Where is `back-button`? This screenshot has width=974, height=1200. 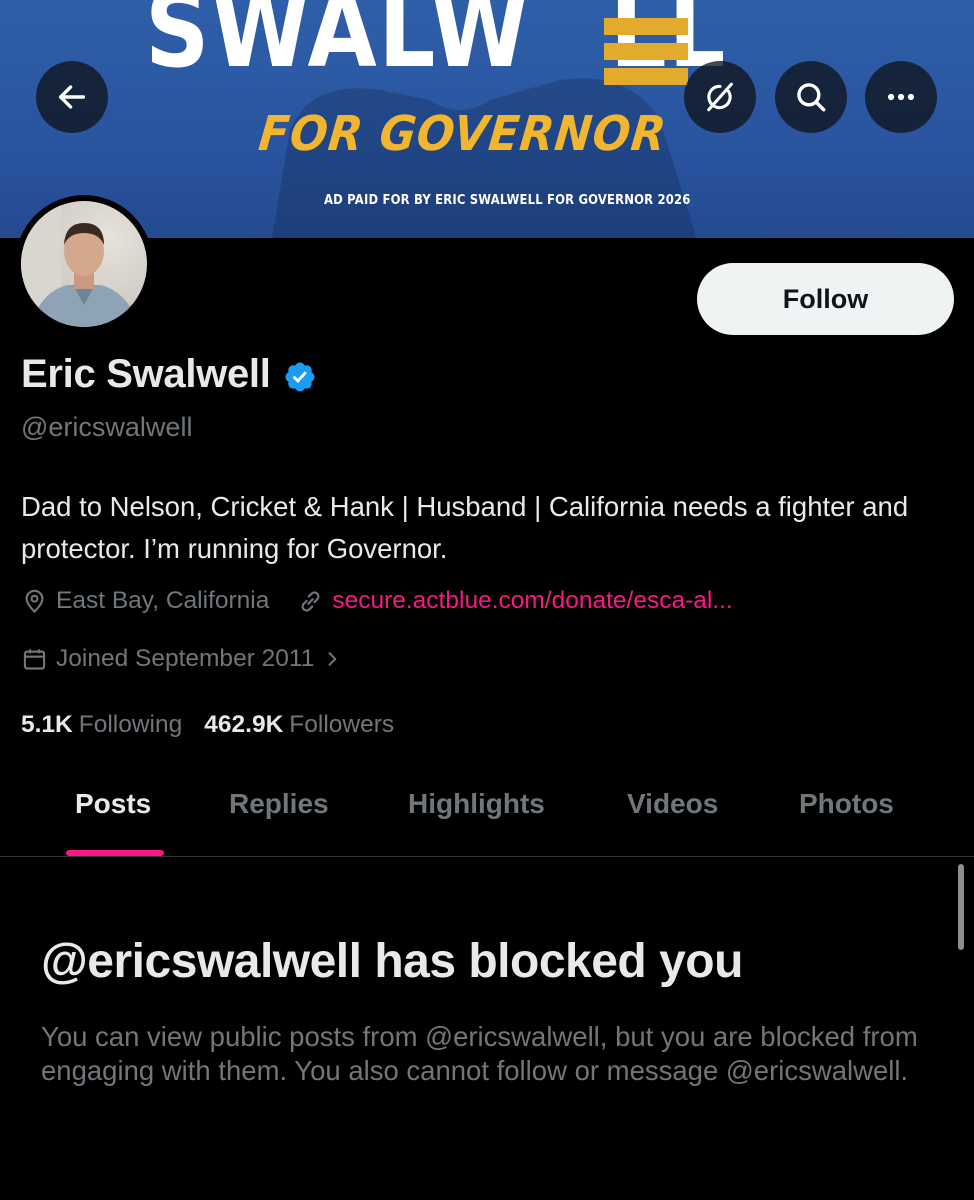 back-button is located at coordinates (72, 97).